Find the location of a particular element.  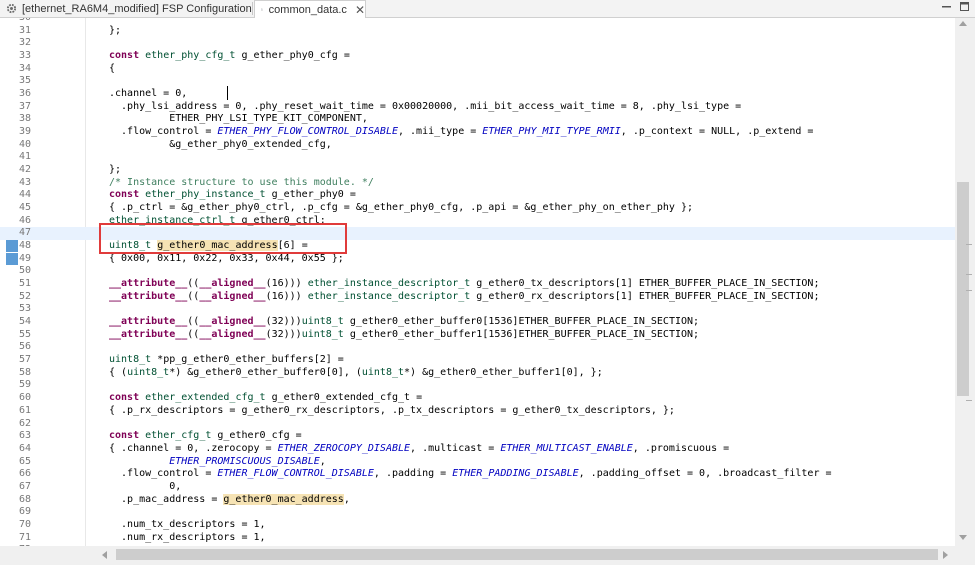

code-line: 41 is located at coordinates (477, 157).